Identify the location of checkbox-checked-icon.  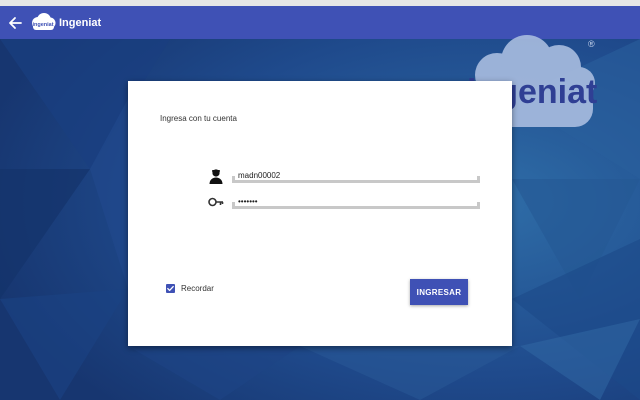
(170, 288).